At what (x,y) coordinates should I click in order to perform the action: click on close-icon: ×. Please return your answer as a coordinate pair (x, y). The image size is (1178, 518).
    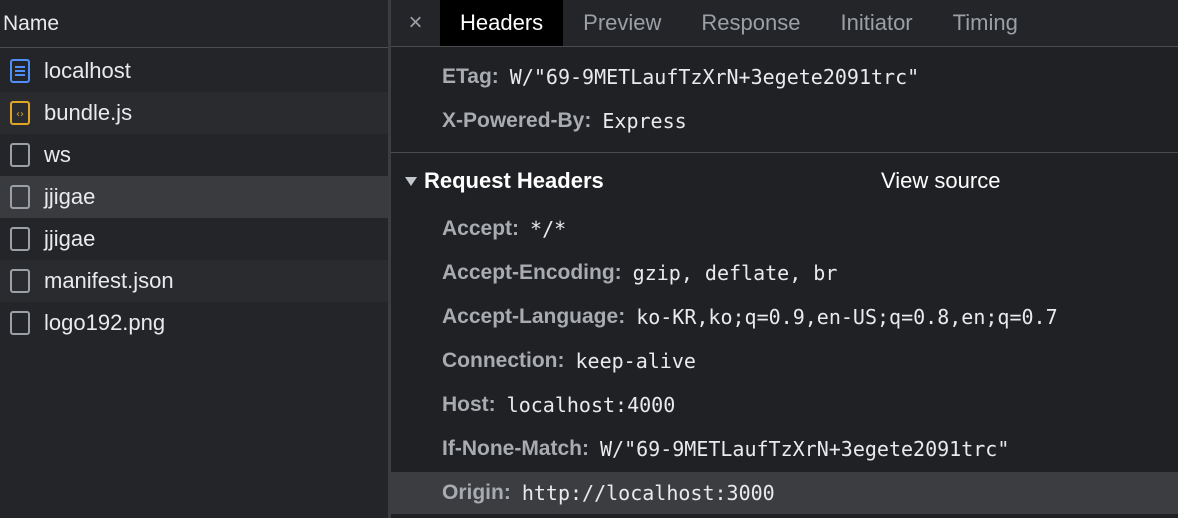
    Looking at the image, I should click on (415, 23).